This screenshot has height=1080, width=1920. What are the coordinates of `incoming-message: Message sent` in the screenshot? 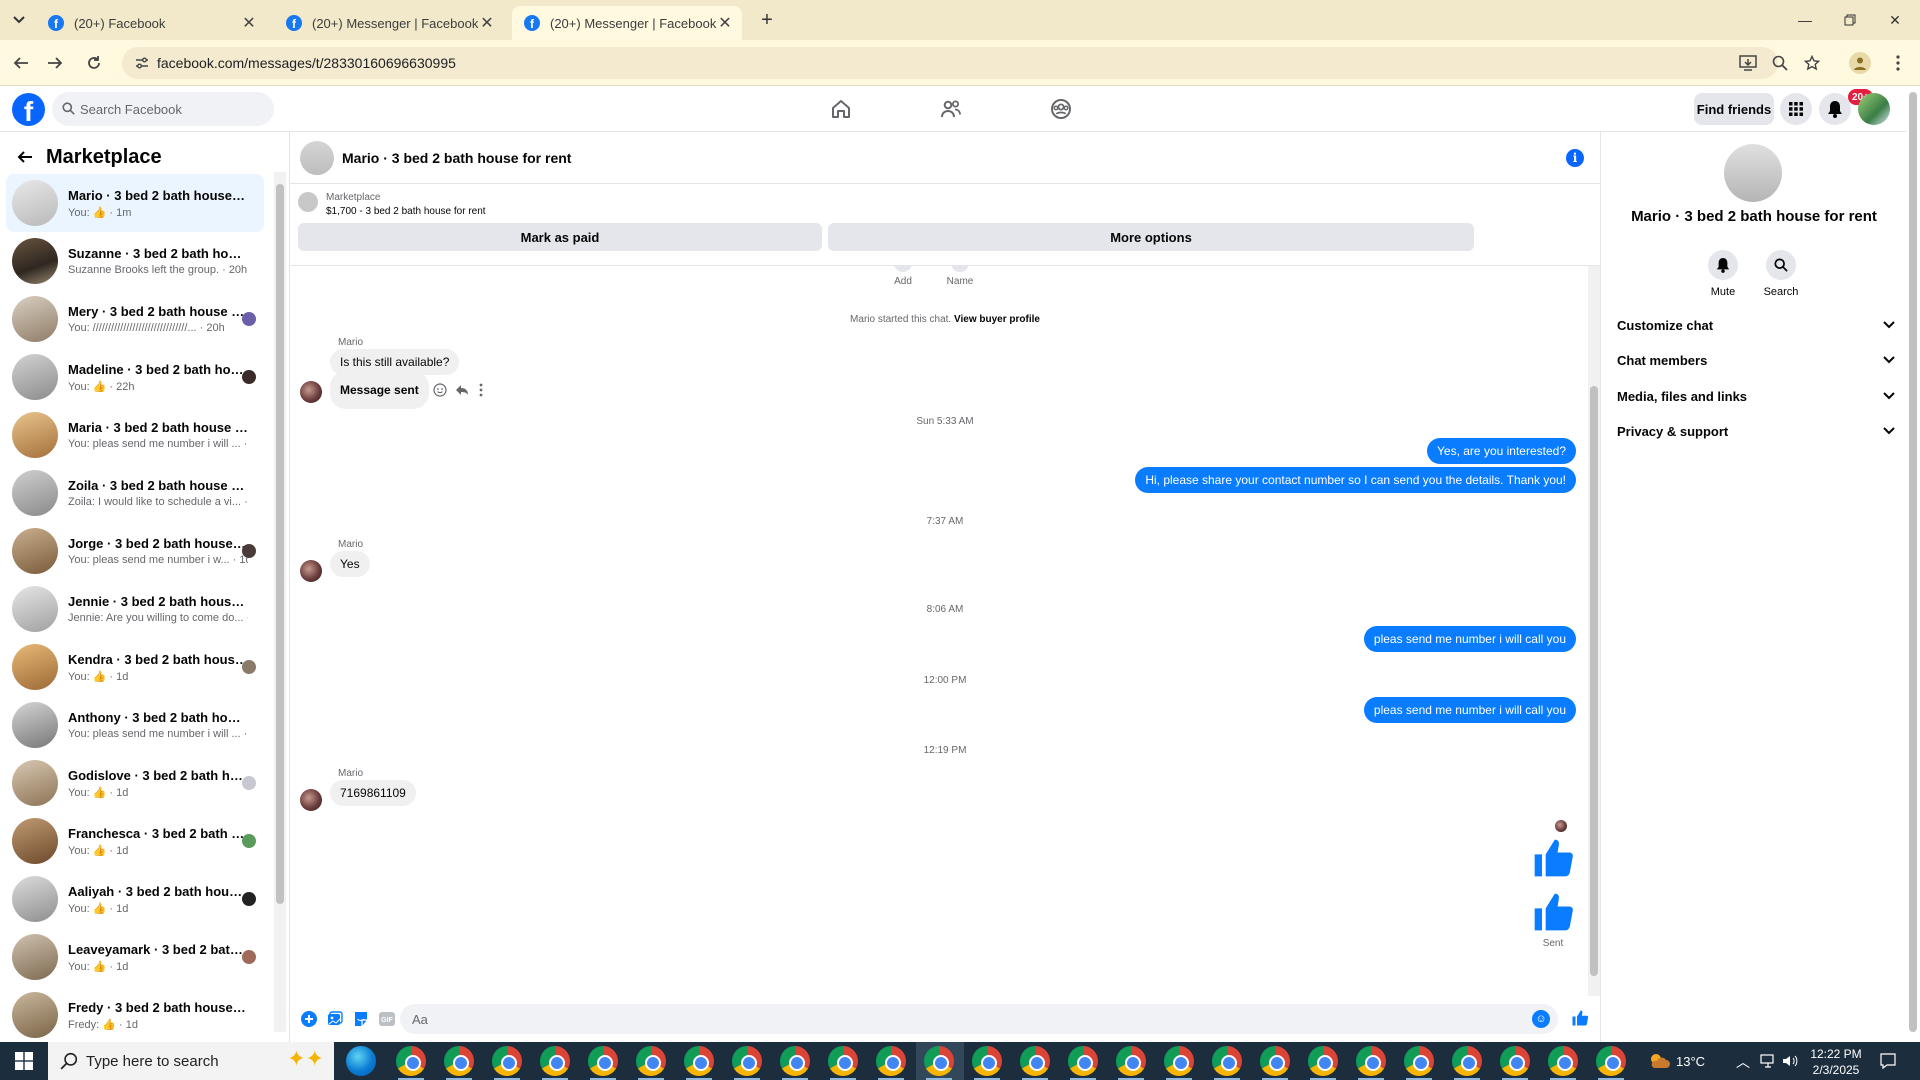 It's located at (379, 390).